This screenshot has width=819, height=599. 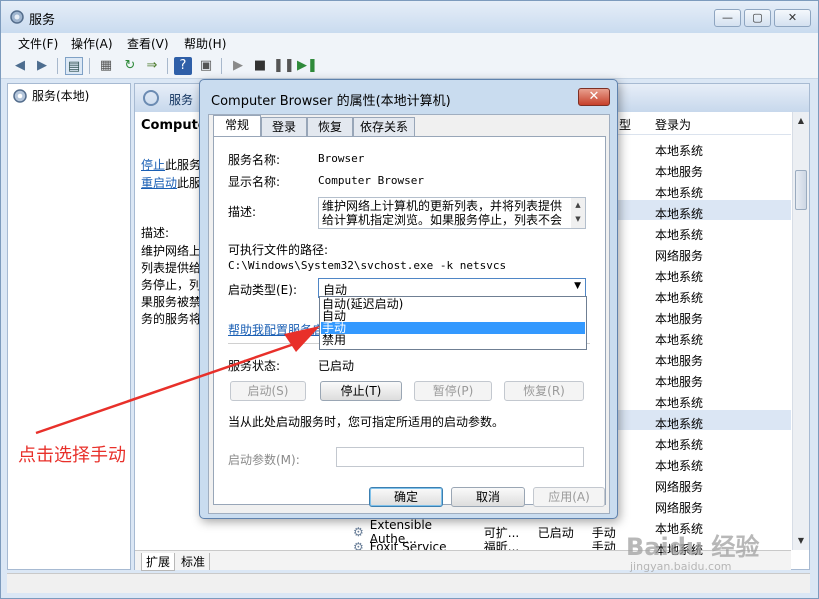 I want to click on start-params-label: 启动参数(M):, so click(x=264, y=460).